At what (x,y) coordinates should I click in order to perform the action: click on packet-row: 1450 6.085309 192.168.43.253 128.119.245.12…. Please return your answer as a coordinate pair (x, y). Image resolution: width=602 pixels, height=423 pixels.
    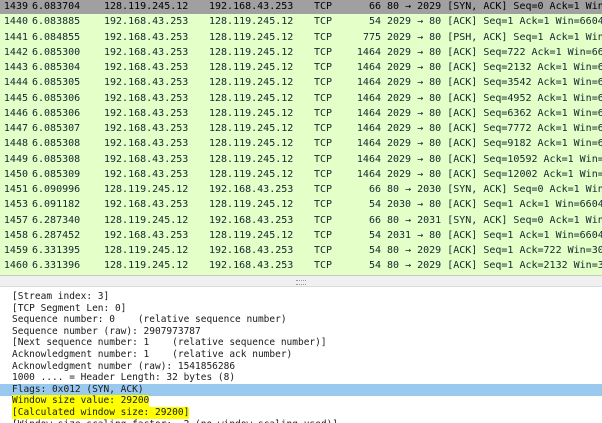
    Looking at the image, I should click on (301, 174).